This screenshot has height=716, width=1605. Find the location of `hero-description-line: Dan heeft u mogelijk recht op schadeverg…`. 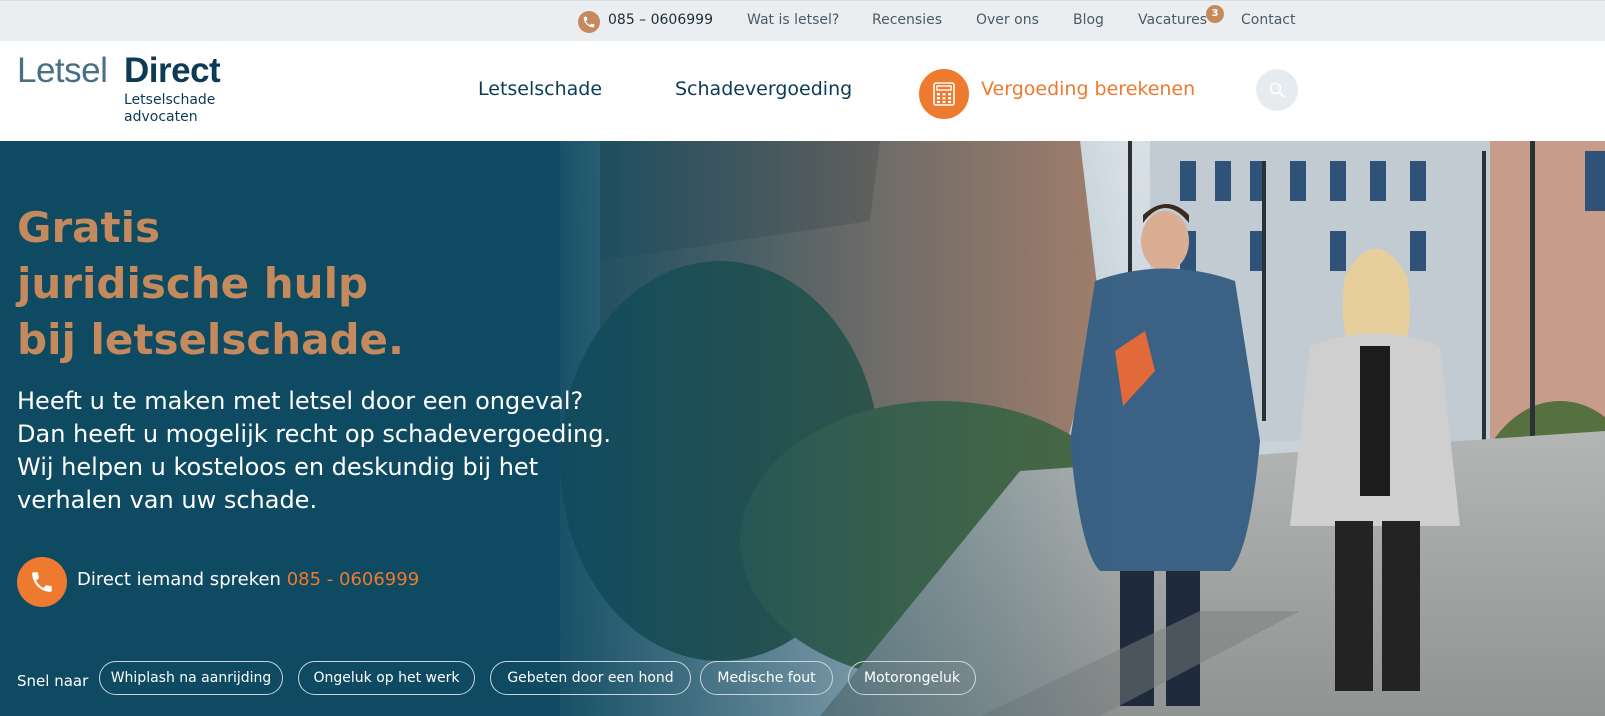

hero-description-line: Dan heeft u mogelijk recht op schadeverg… is located at coordinates (314, 434).